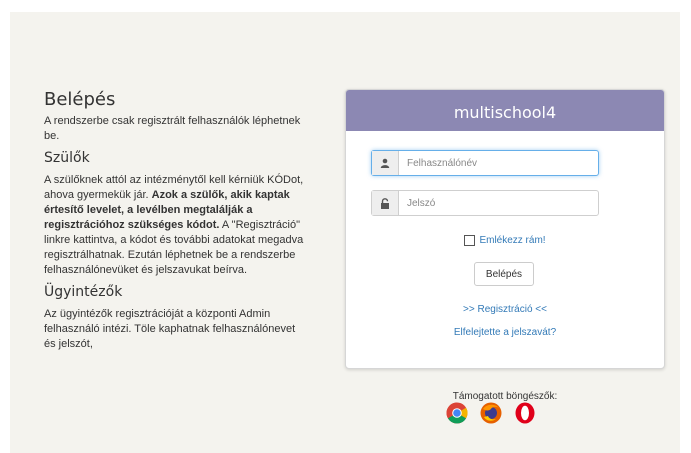  Describe the element at coordinates (67, 158) in the screenshot. I see `parents-heading: Szülők` at that location.